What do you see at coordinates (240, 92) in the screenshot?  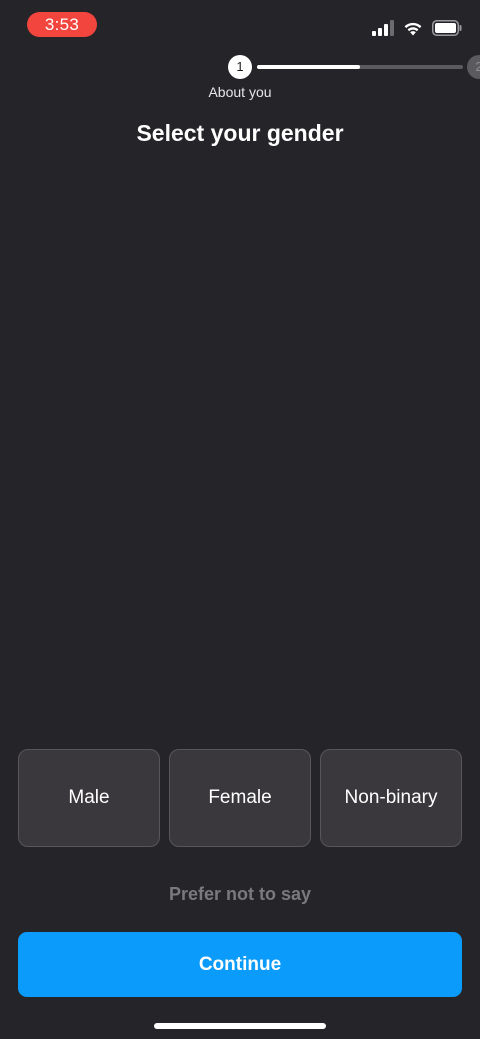 I see `step-label: About you` at bounding box center [240, 92].